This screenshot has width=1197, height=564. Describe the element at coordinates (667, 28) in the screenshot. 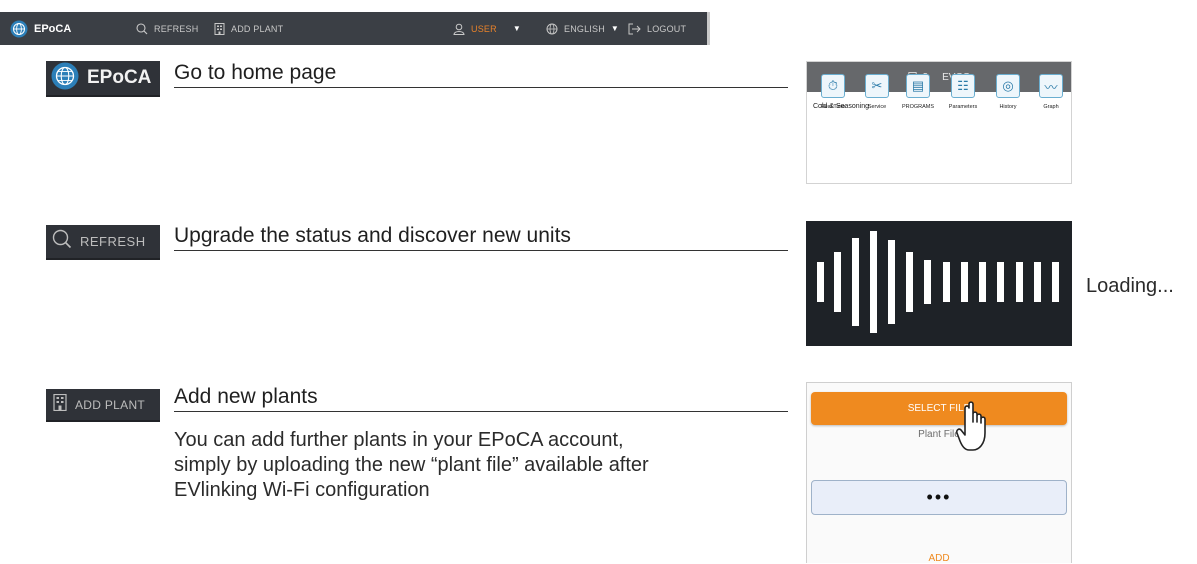

I see `logout-label: LOGOUT` at that location.